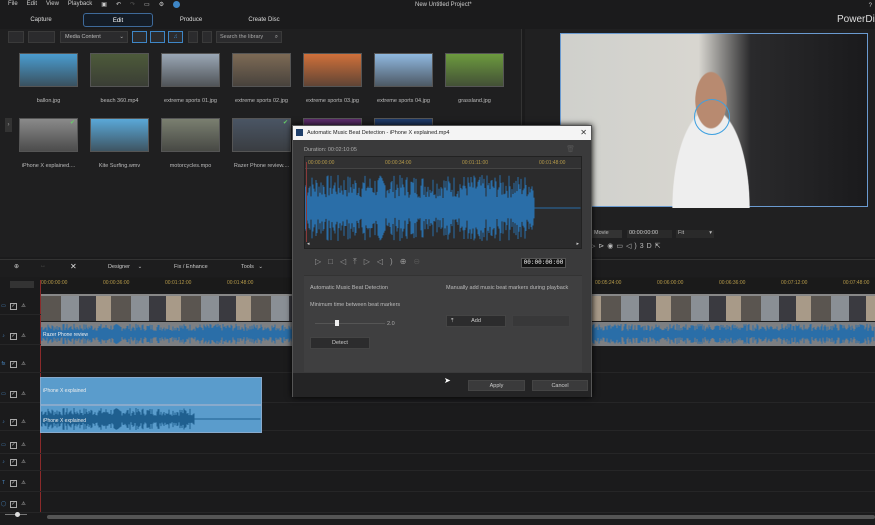 The image size is (875, 525). Describe the element at coordinates (41, 37) in the screenshot. I see `plugin-button` at that location.